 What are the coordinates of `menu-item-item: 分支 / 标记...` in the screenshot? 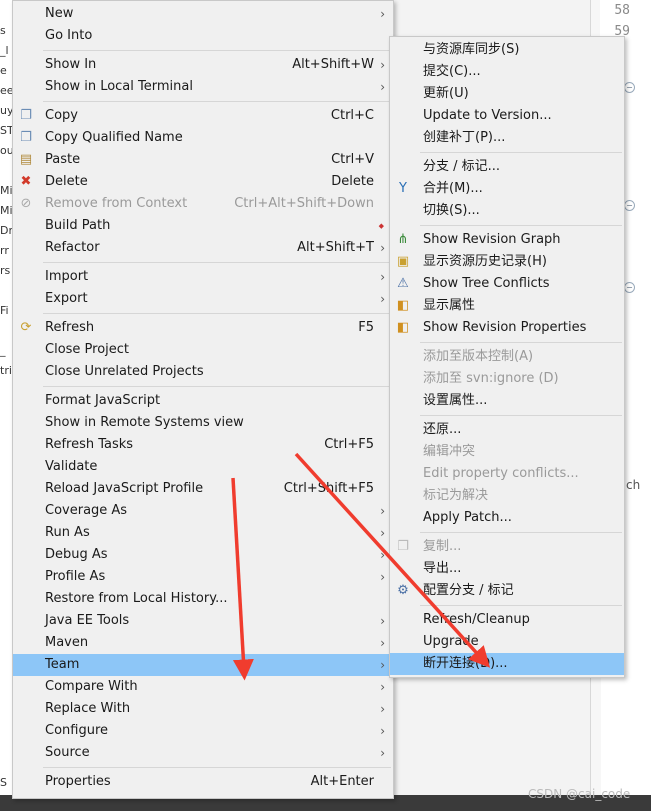 It's located at (507, 167).